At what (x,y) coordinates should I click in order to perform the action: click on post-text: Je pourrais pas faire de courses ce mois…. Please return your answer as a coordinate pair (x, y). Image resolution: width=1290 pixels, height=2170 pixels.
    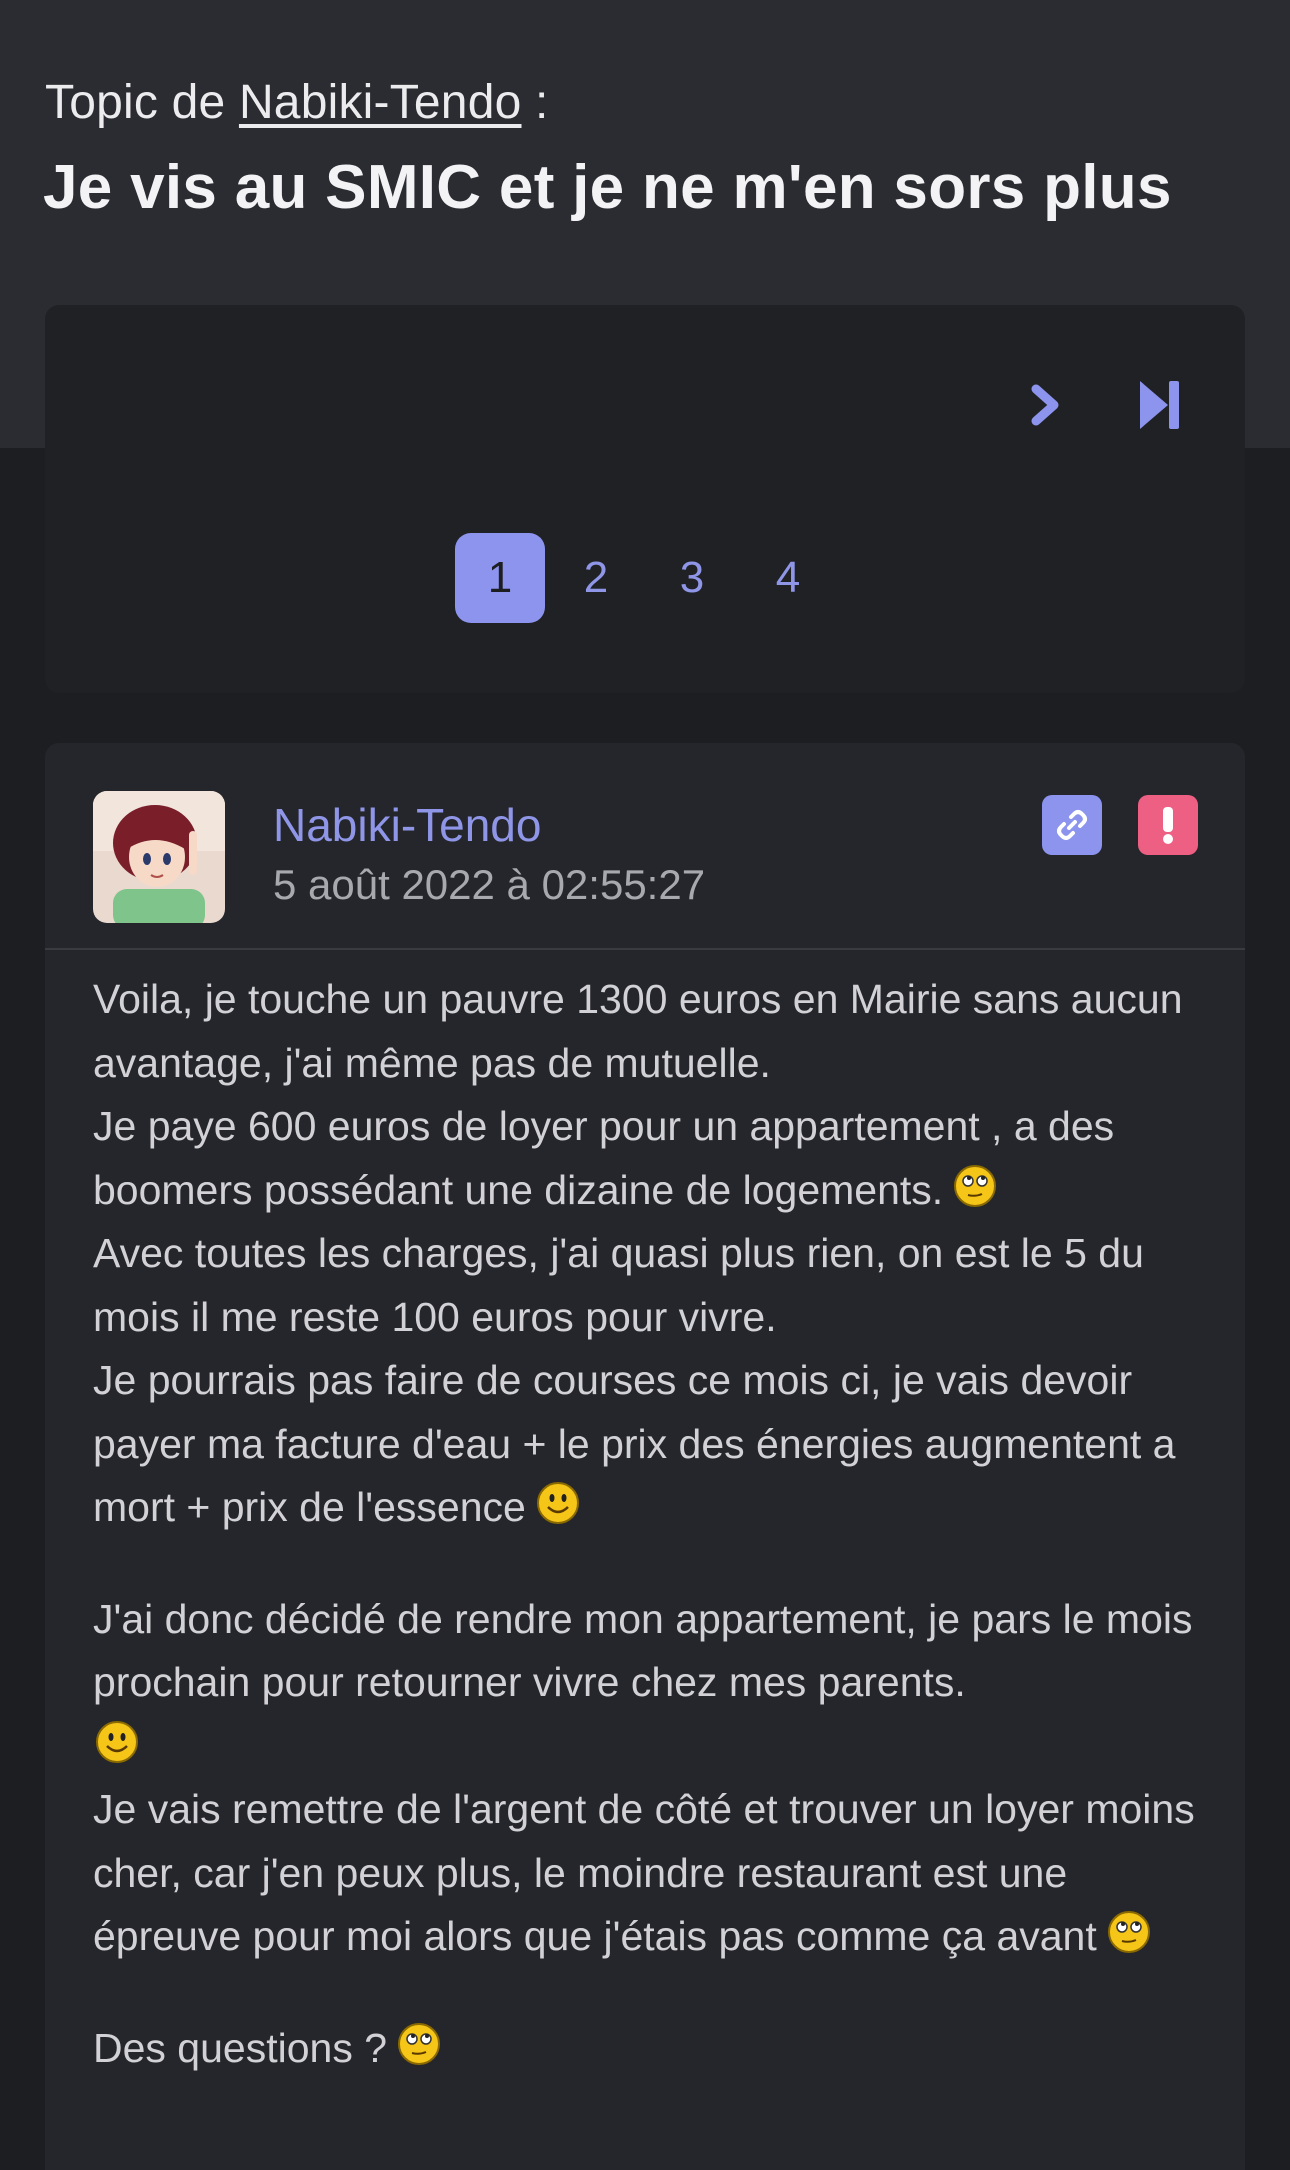
    Looking at the image, I should click on (634, 1443).